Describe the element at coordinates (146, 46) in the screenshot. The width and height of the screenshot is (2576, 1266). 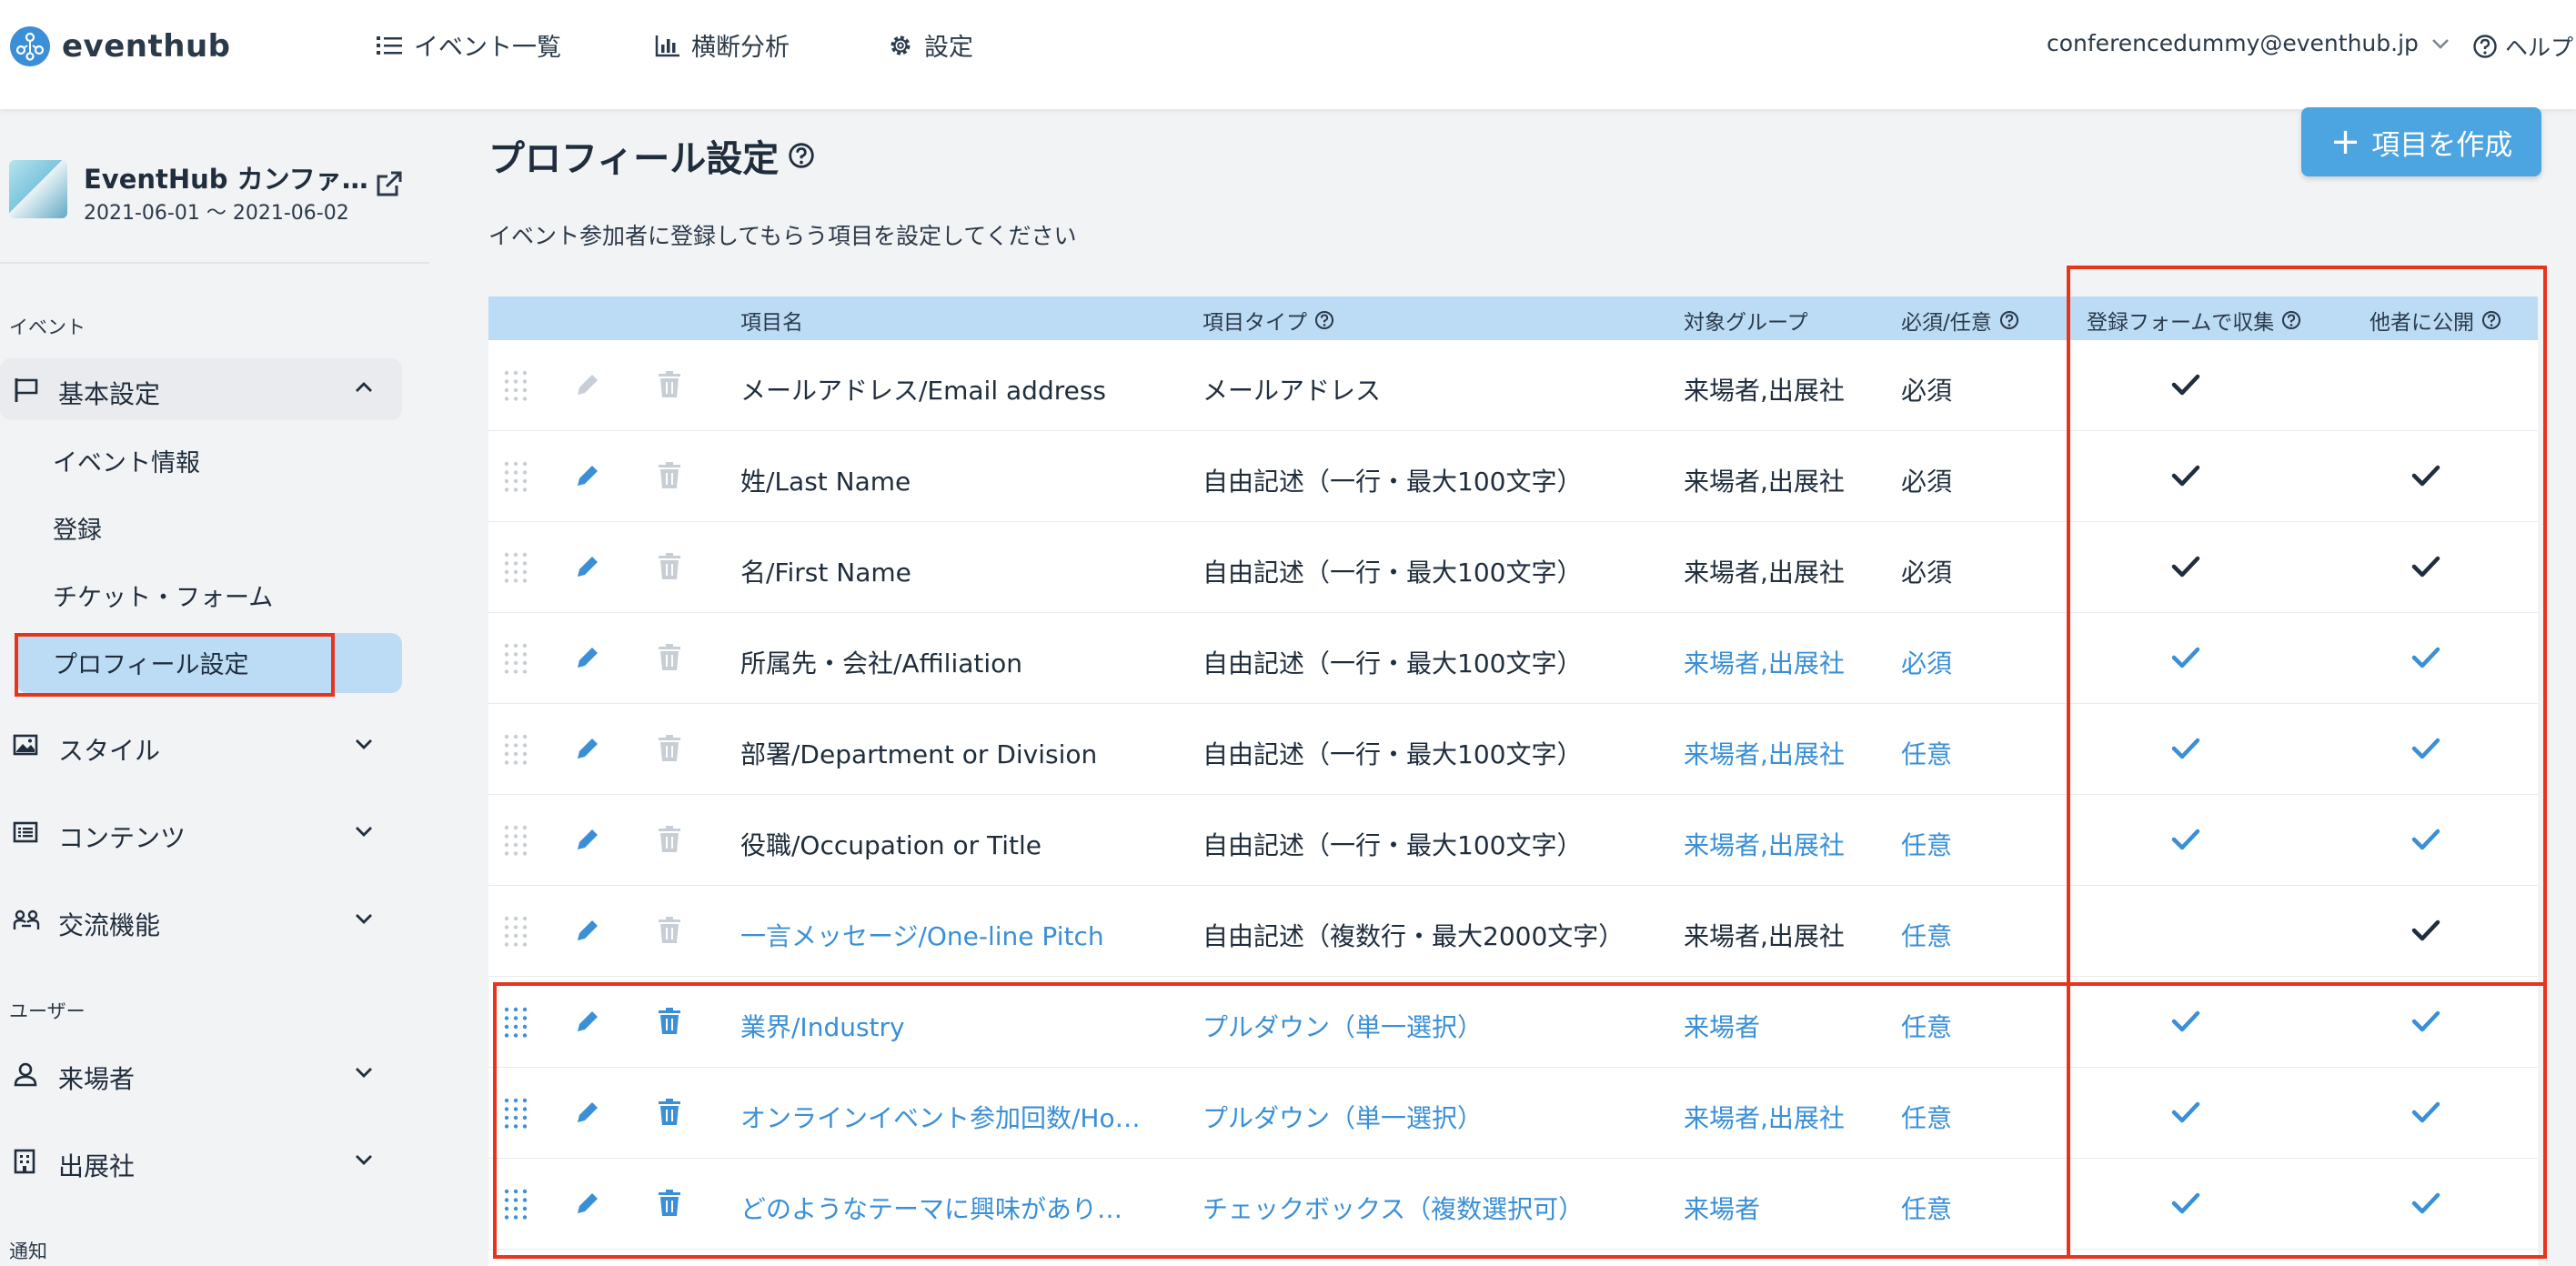
I see `app-logo-text: eventhub` at that location.